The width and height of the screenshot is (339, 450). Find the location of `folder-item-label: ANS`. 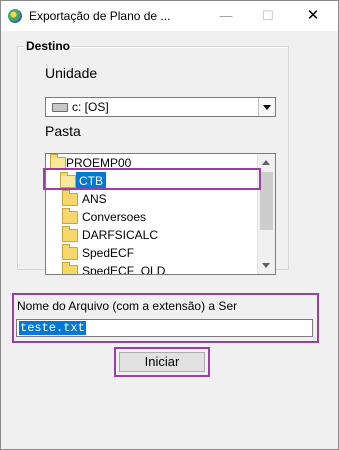

folder-item-label: ANS is located at coordinates (94, 199).